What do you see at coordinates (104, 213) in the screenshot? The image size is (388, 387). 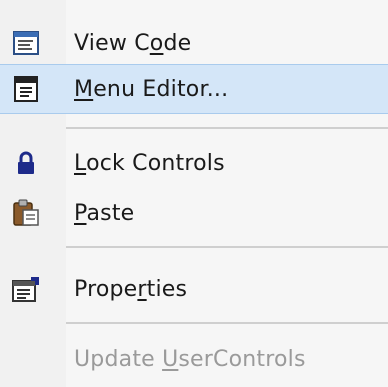 I see `menu-item-label: Paste` at bounding box center [104, 213].